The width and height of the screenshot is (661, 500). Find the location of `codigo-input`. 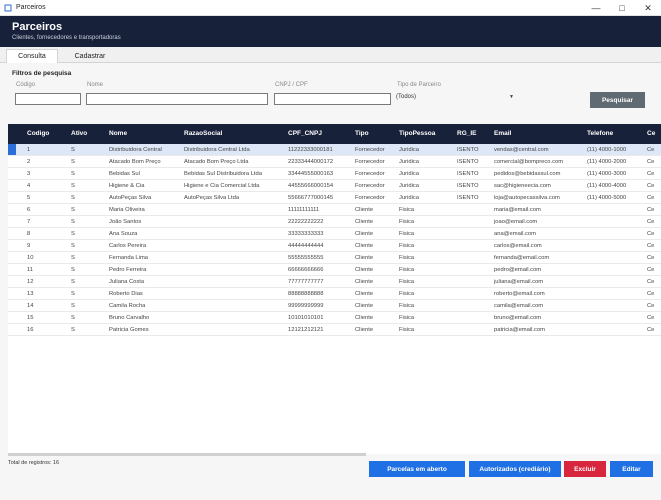

codigo-input is located at coordinates (48, 99).